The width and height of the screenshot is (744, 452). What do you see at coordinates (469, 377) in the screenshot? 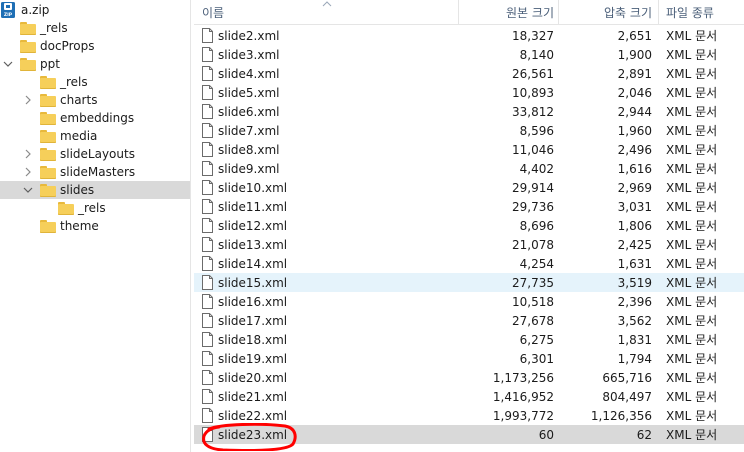
I see `file-row: slide20.xml 1,173,256 665,716 XML 문서` at bounding box center [469, 377].